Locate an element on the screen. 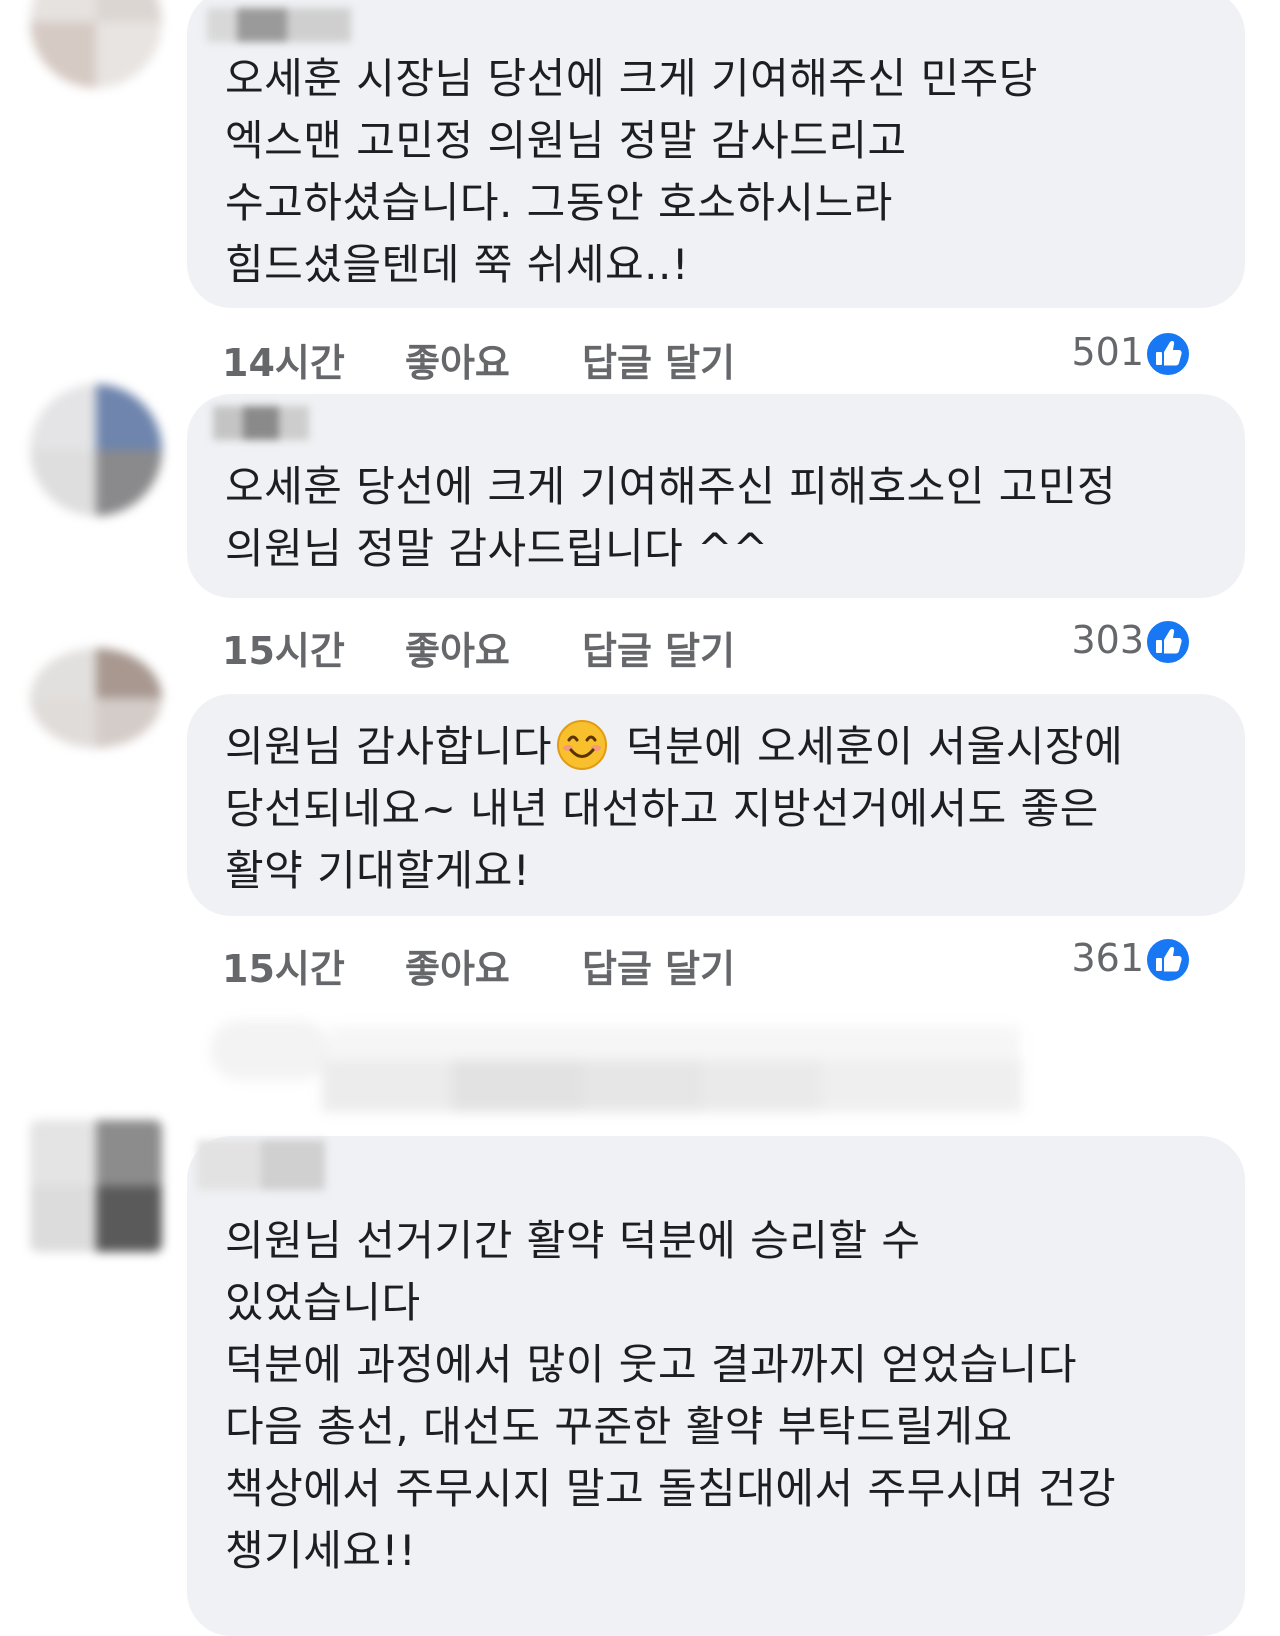 This screenshot has width=1280, height=1636. reaction-count: 361 is located at coordinates (1107, 958).